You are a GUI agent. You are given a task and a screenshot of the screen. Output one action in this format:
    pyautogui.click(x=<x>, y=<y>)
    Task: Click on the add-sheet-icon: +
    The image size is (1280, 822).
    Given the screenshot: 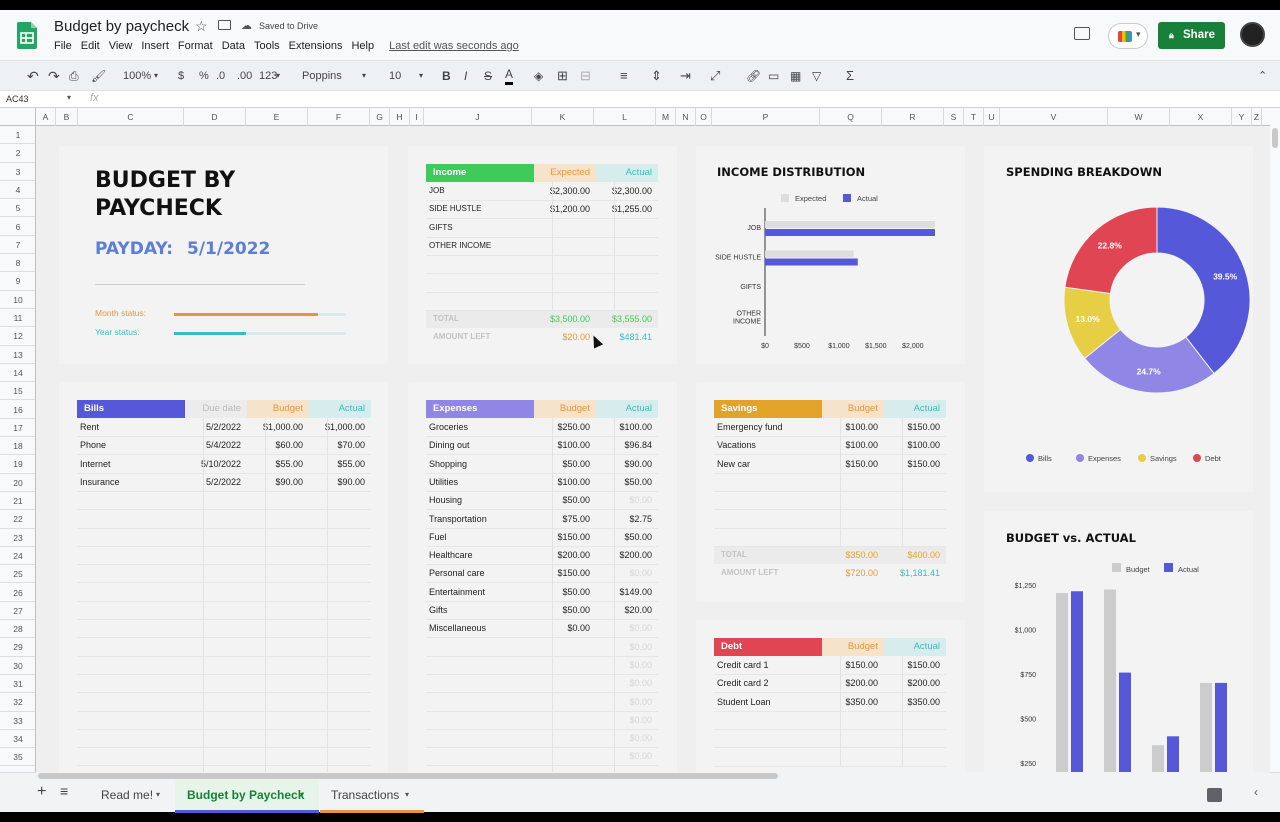 What is the action you would take?
    pyautogui.click(x=41, y=792)
    